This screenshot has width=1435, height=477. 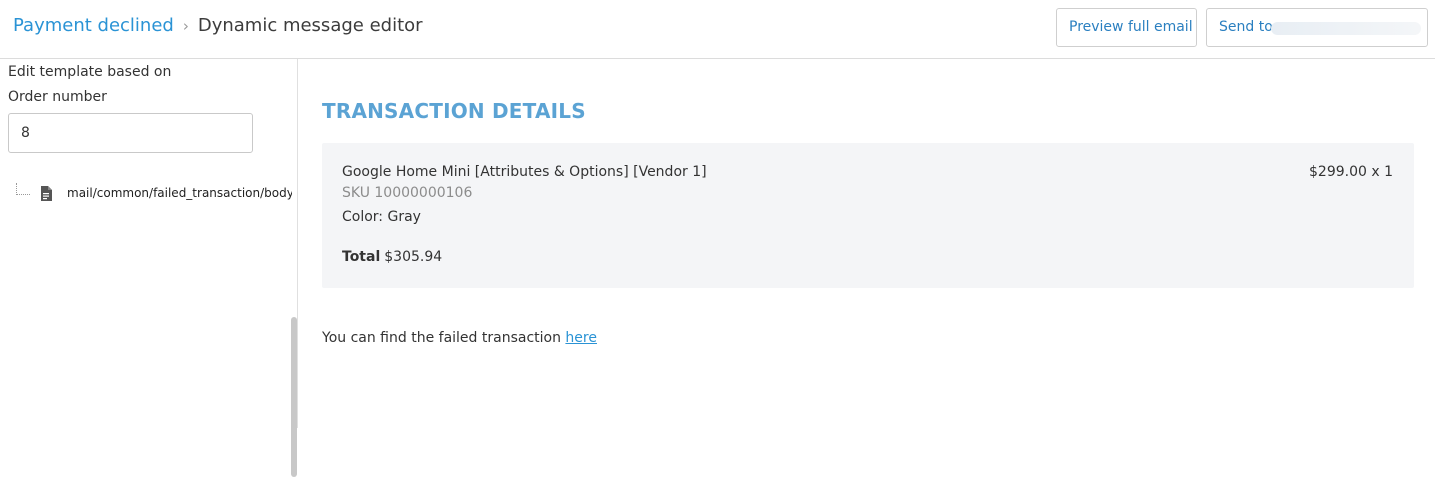 What do you see at coordinates (93, 25) in the screenshot?
I see `breadcrumb-payment-declined-link: Payment declined` at bounding box center [93, 25].